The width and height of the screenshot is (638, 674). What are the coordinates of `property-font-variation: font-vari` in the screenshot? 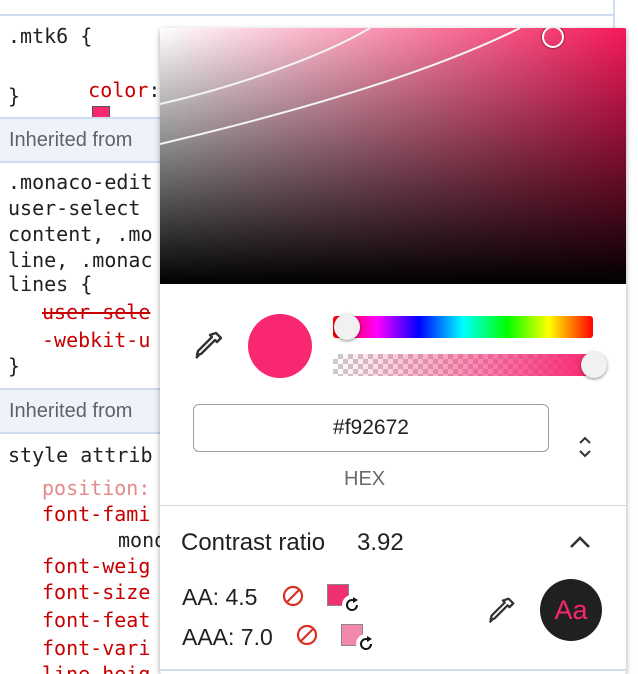 It's located at (96, 648).